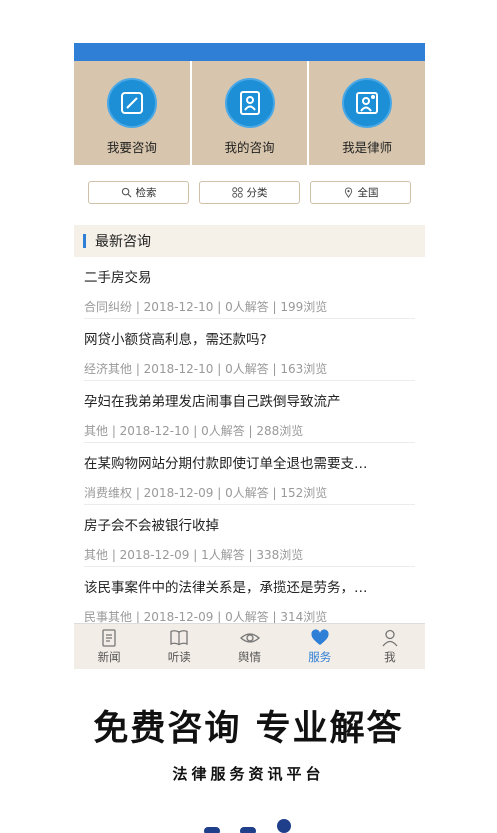 The image size is (497, 833). I want to click on promo-headline: 免费咨询 专业解答, so click(248, 729).